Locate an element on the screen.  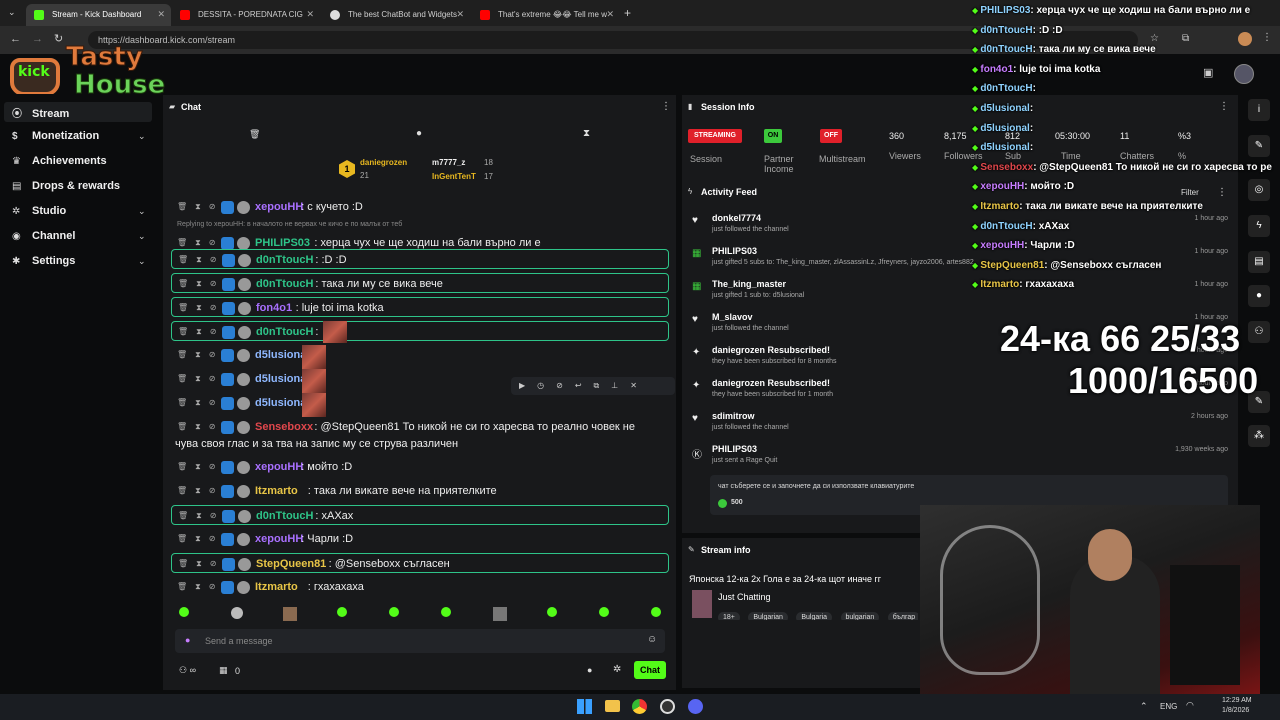
gear-icon: ✲ is located at coordinates (617, 669).